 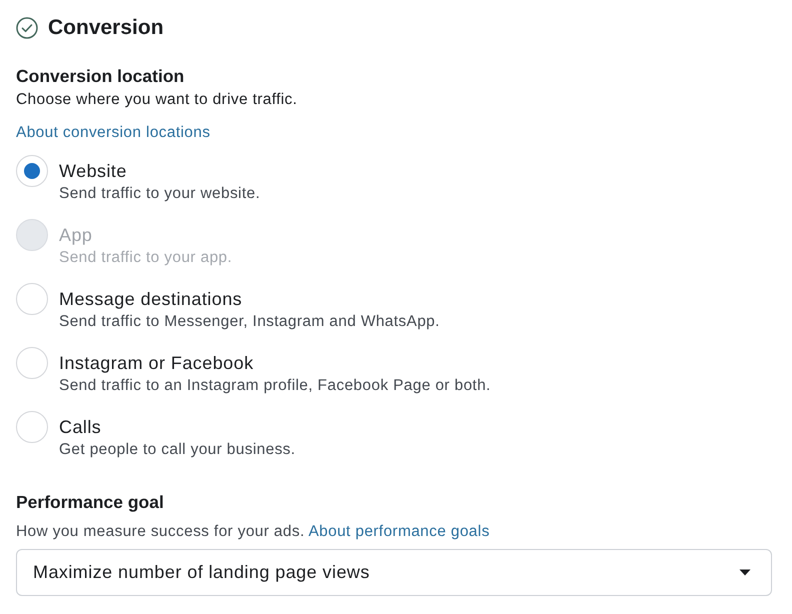 I want to click on section-description: Choose where you want to drive traffic., so click(x=157, y=100).